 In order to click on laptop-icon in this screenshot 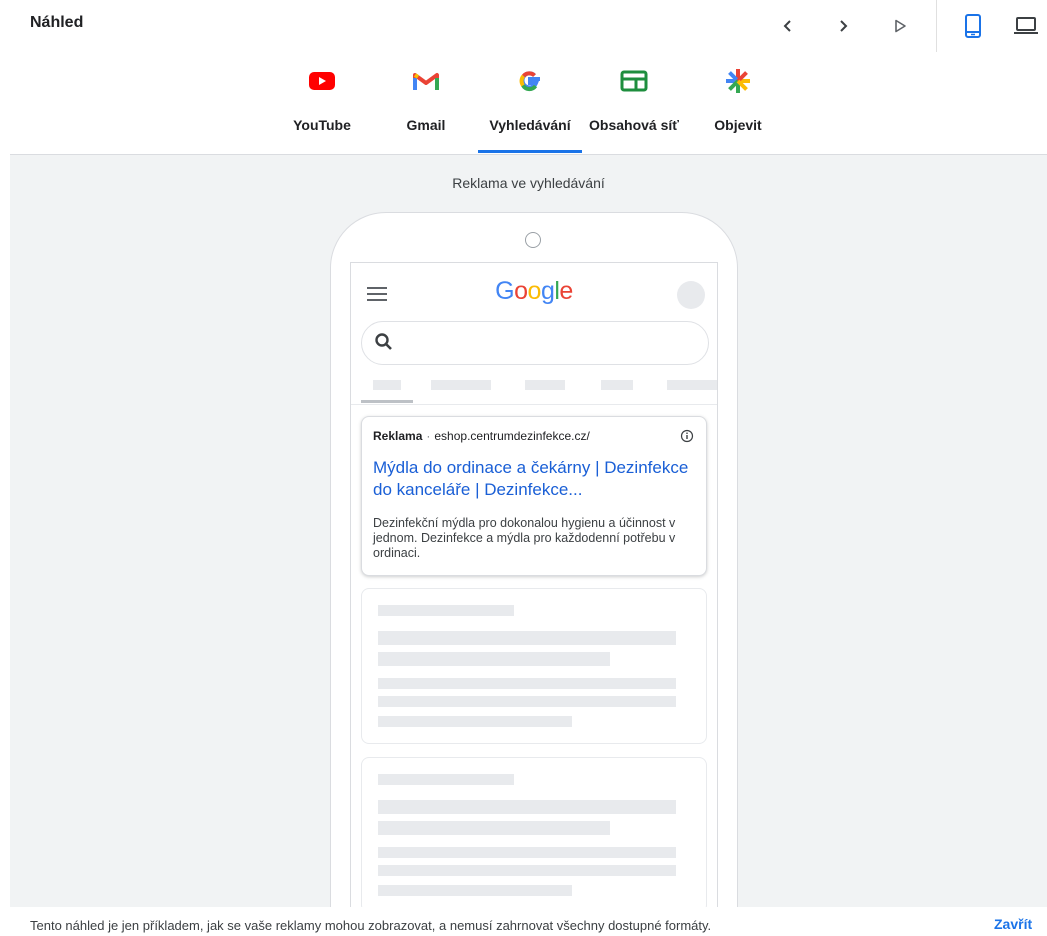, I will do `click(1026, 25)`.